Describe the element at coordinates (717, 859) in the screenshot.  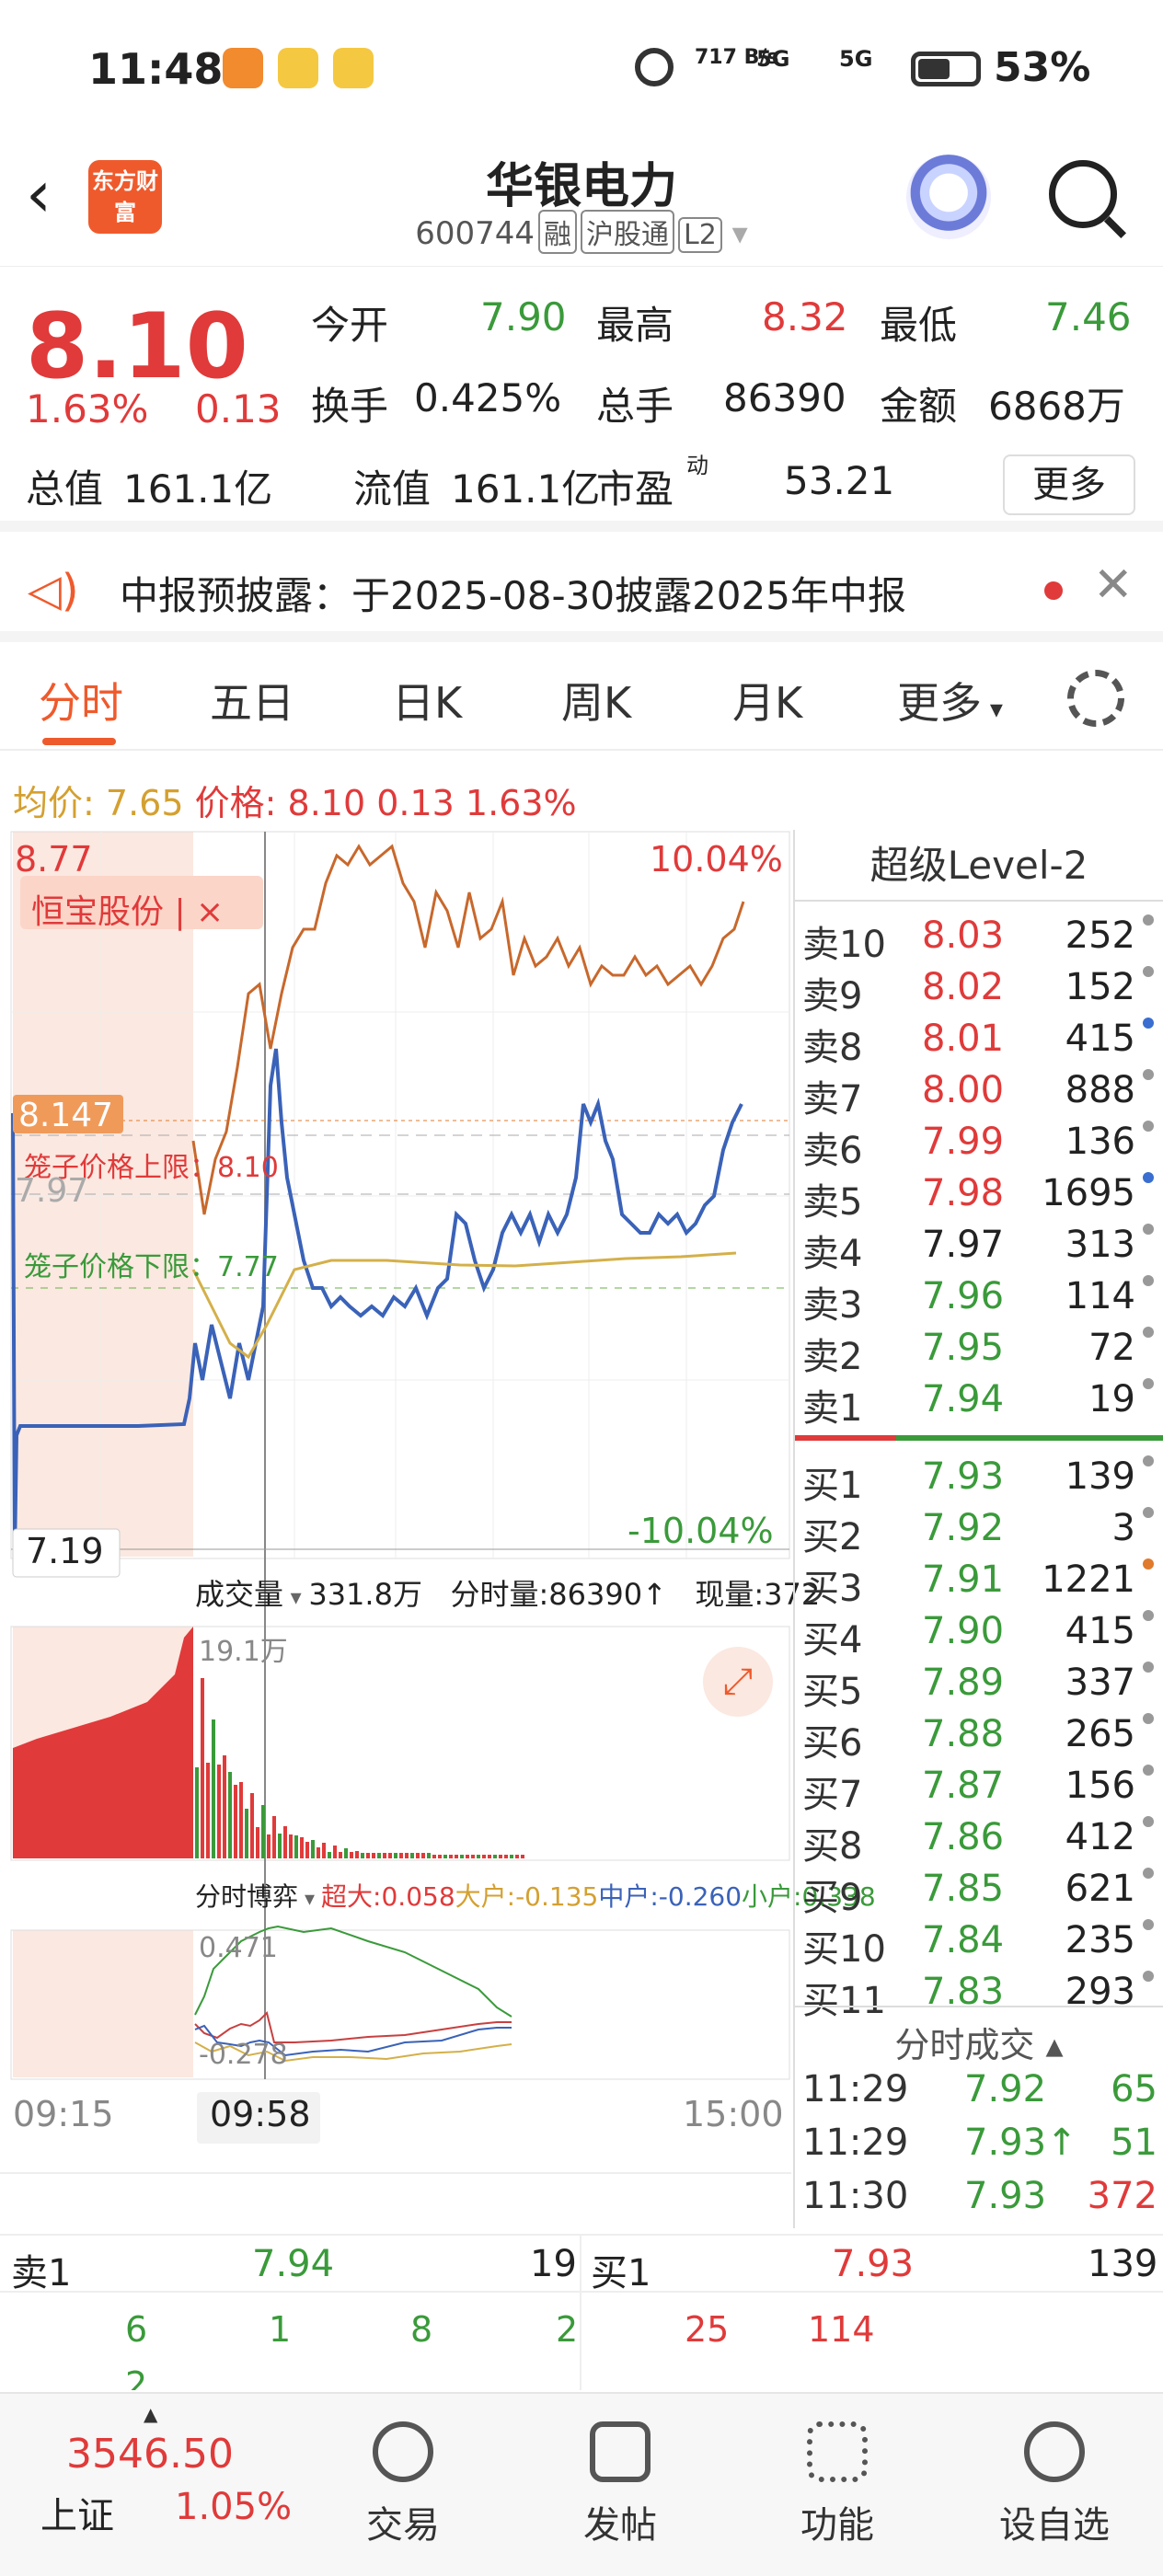
I see `top-pct-label: 10.04%` at that location.